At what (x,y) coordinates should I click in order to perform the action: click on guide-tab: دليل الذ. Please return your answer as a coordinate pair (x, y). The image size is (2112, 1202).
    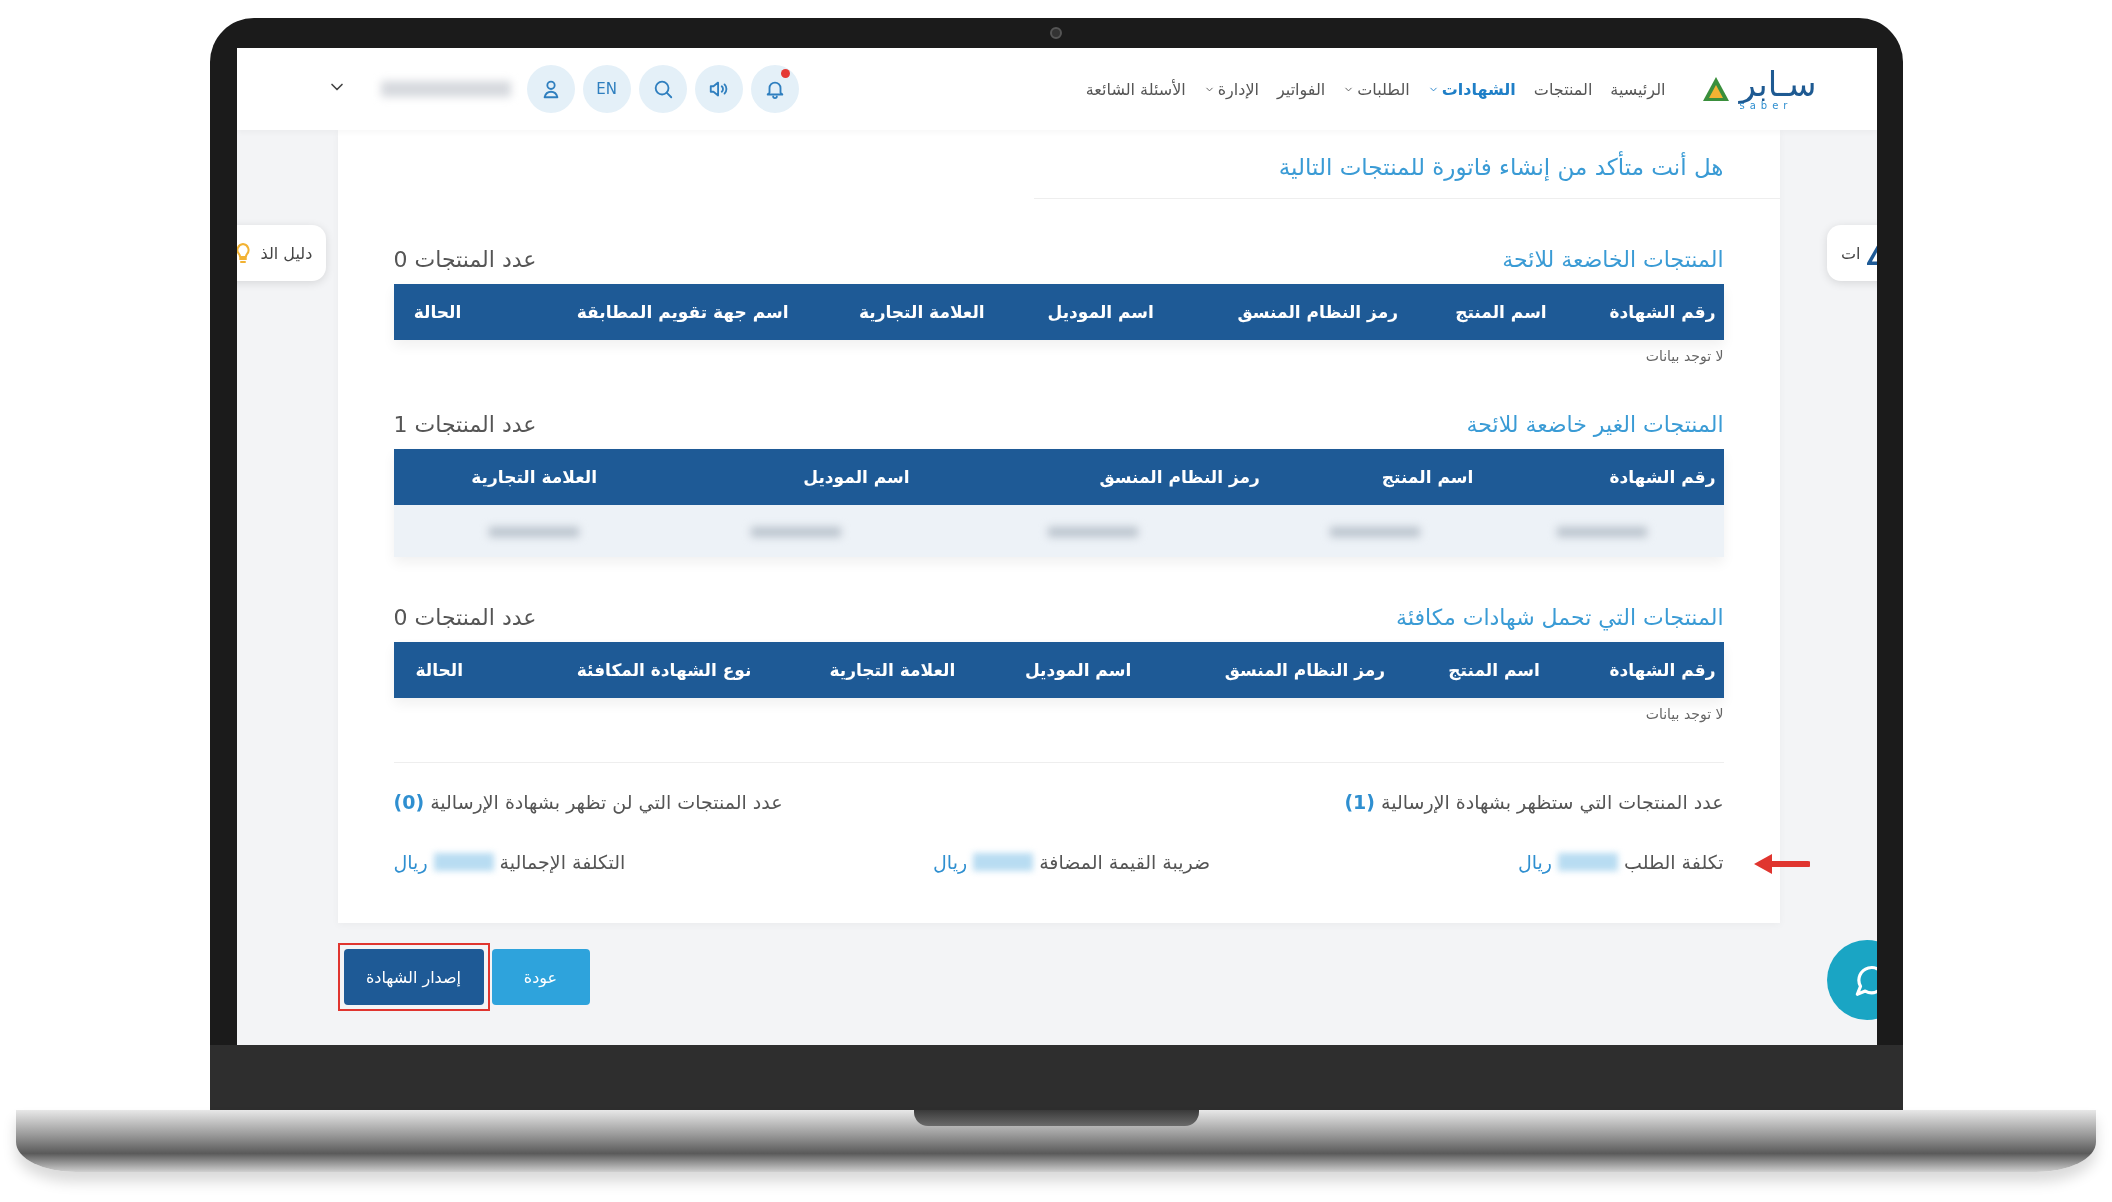
    Looking at the image, I should click on (281, 253).